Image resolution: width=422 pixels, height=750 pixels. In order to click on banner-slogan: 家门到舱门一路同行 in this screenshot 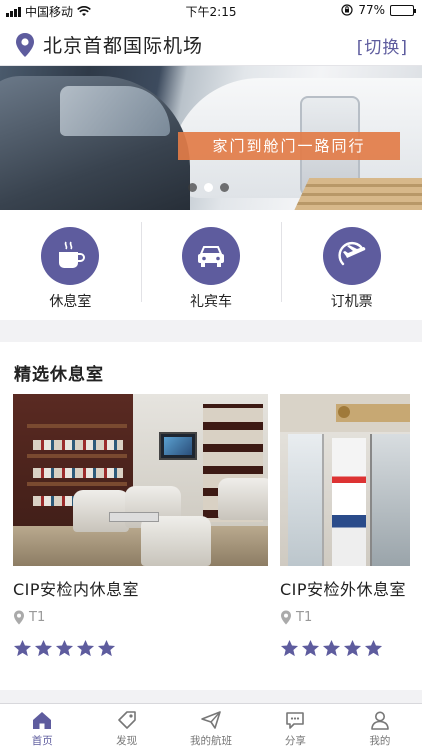, I will do `click(289, 146)`.